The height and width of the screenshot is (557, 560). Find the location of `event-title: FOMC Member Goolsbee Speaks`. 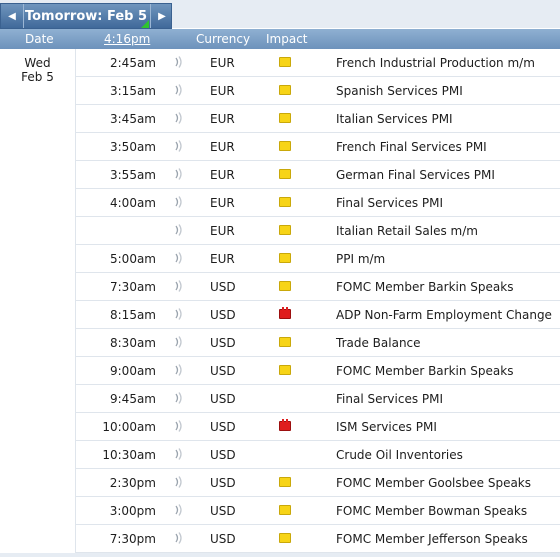

event-title: FOMC Member Goolsbee Speaks is located at coordinates (433, 483).